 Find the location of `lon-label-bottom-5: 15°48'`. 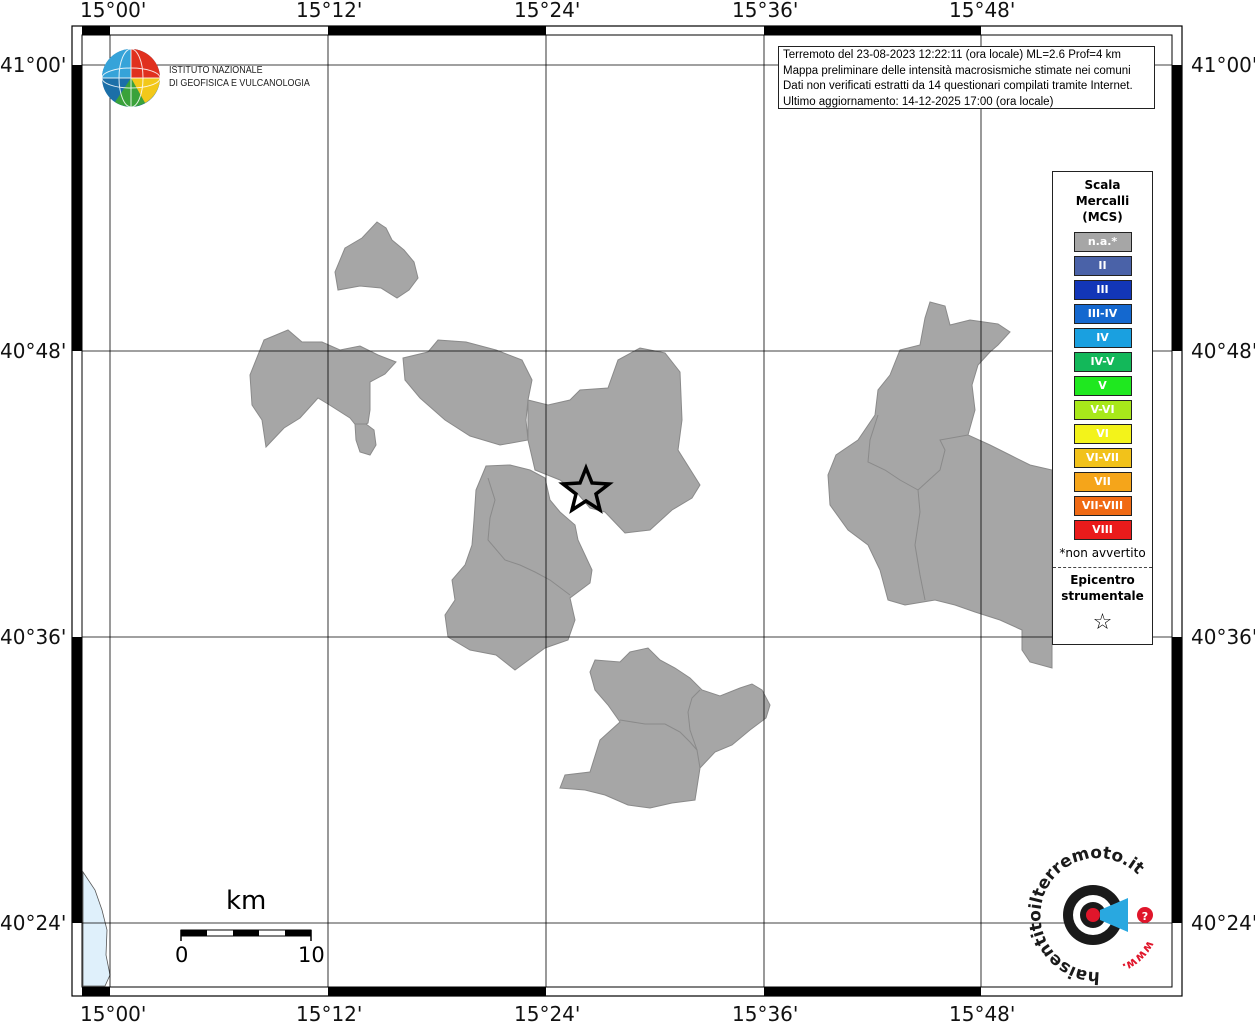

lon-label-bottom-5: 15°48' is located at coordinates (982, 1013).